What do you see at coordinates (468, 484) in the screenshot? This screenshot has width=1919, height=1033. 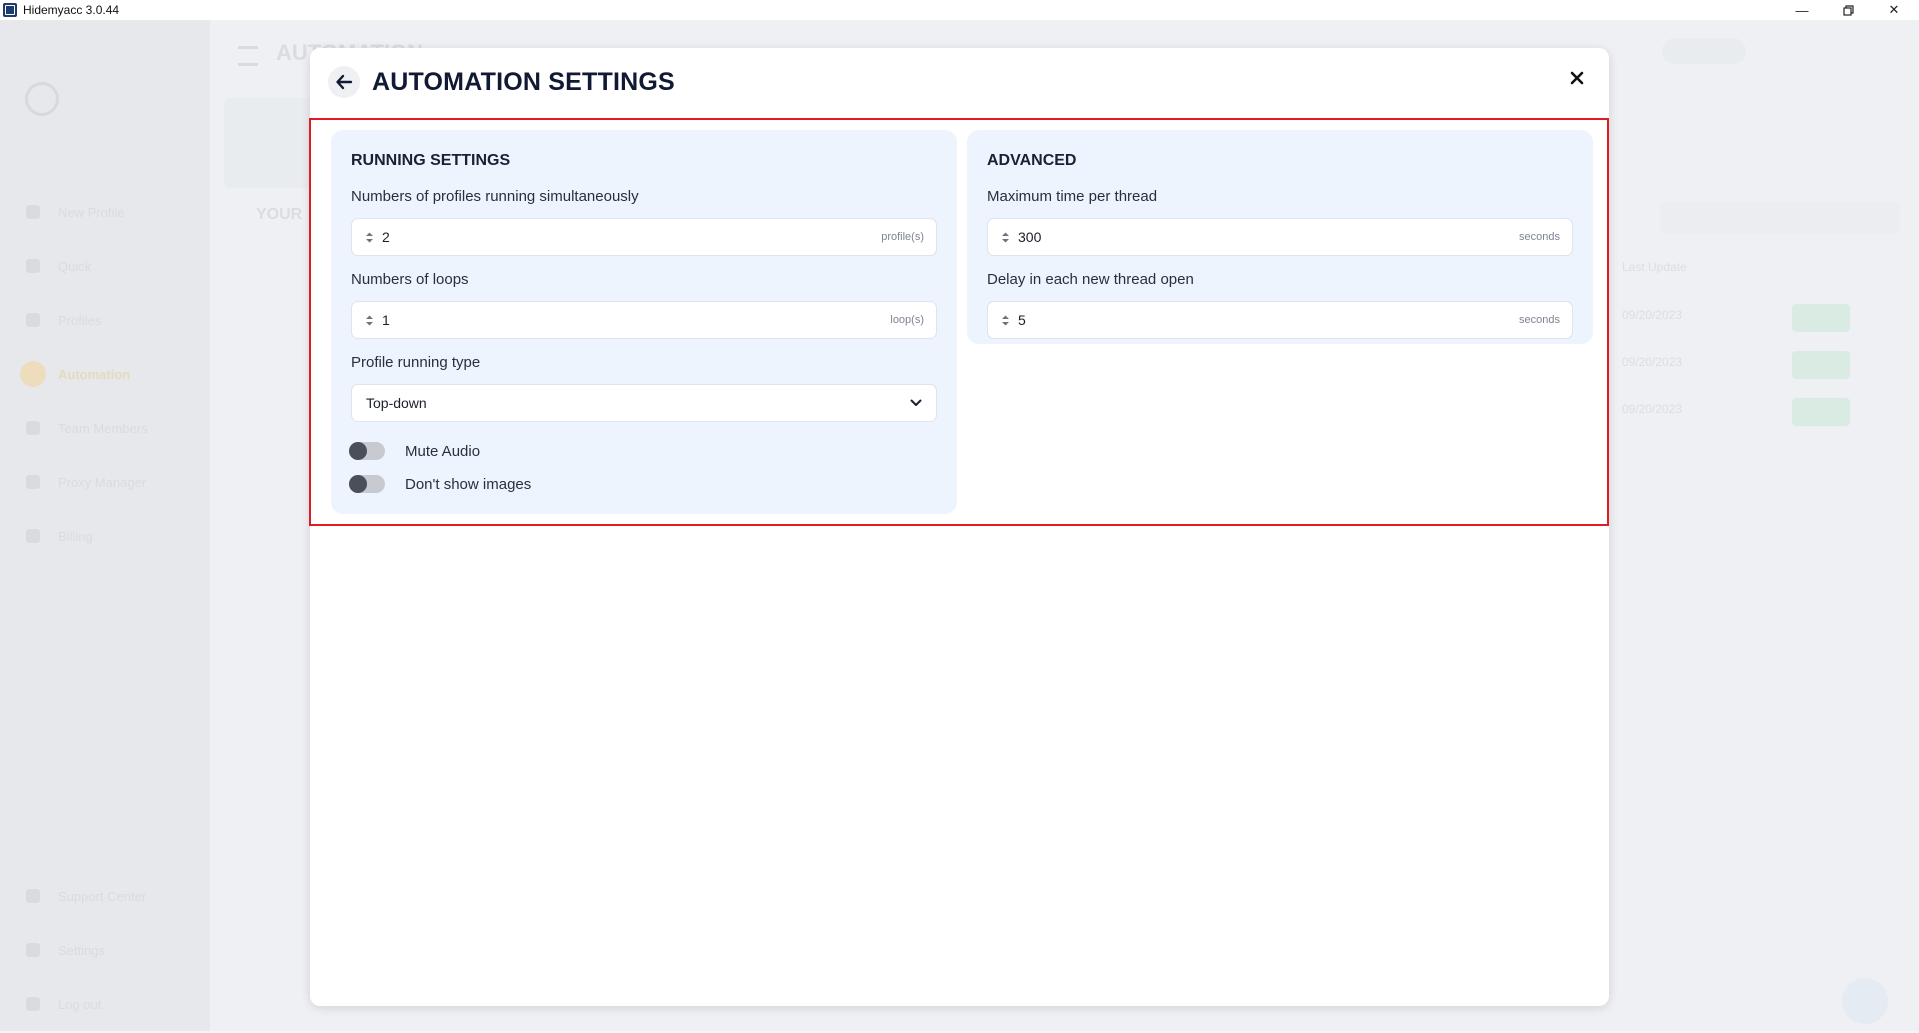 I see `hide-images-label: Don't show images` at bounding box center [468, 484].